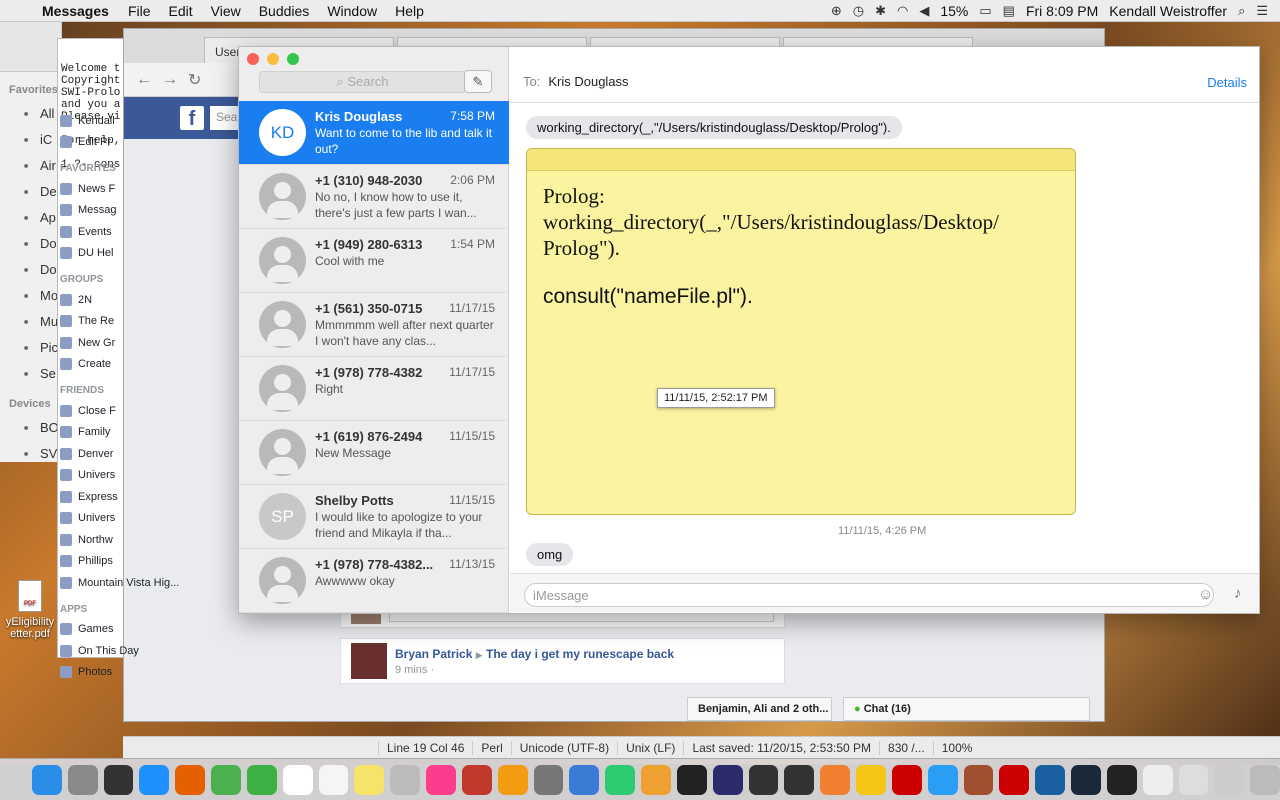  Describe the element at coordinates (409, 11) in the screenshot. I see `menu-help: Help` at that location.